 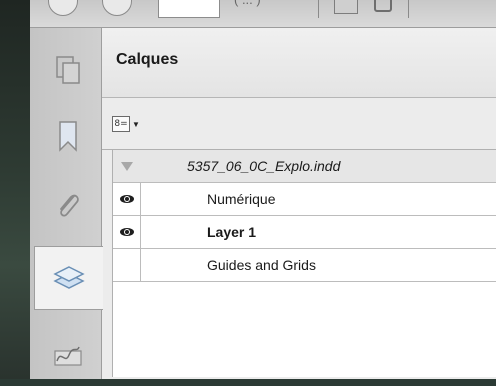 I want to click on options-menu-button: 8= ▼, so click(x=126, y=124).